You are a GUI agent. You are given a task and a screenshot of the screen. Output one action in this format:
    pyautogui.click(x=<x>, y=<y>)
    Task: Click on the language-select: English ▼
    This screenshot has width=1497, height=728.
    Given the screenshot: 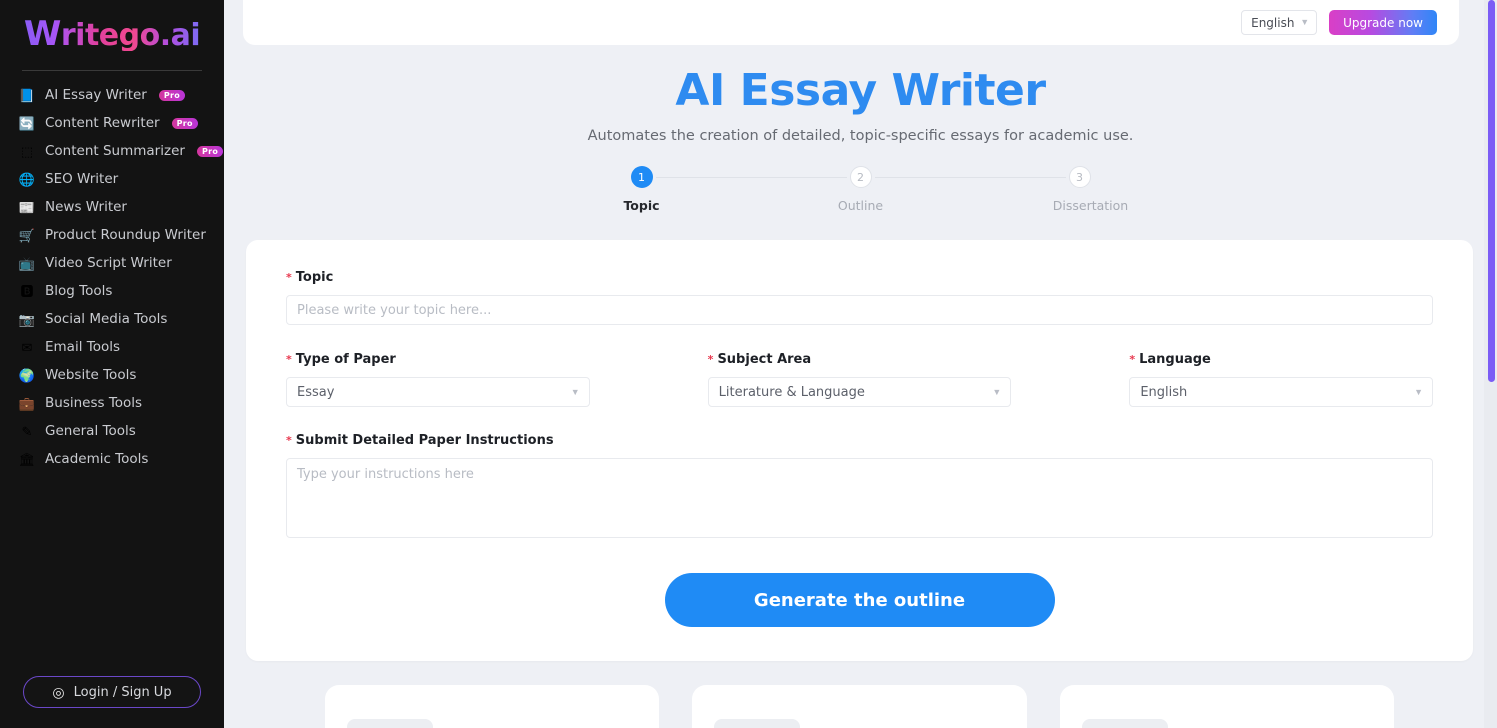 What is the action you would take?
    pyautogui.click(x=1281, y=392)
    